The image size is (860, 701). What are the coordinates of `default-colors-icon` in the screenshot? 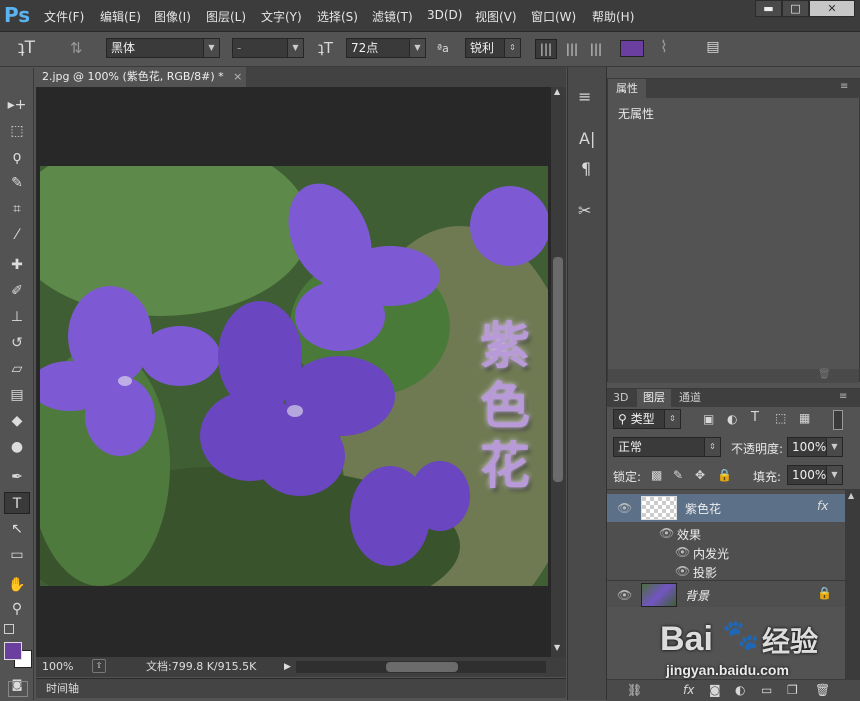 It's located at (9, 629).